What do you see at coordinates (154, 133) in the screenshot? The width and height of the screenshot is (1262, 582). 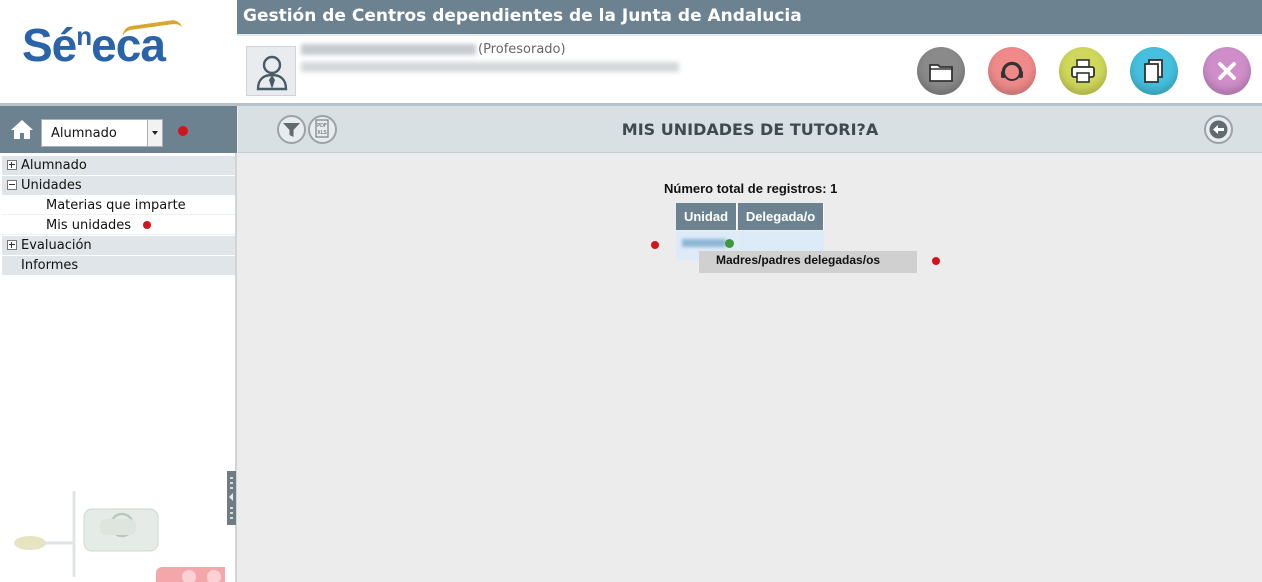 I see `chevron-down-icon` at bounding box center [154, 133].